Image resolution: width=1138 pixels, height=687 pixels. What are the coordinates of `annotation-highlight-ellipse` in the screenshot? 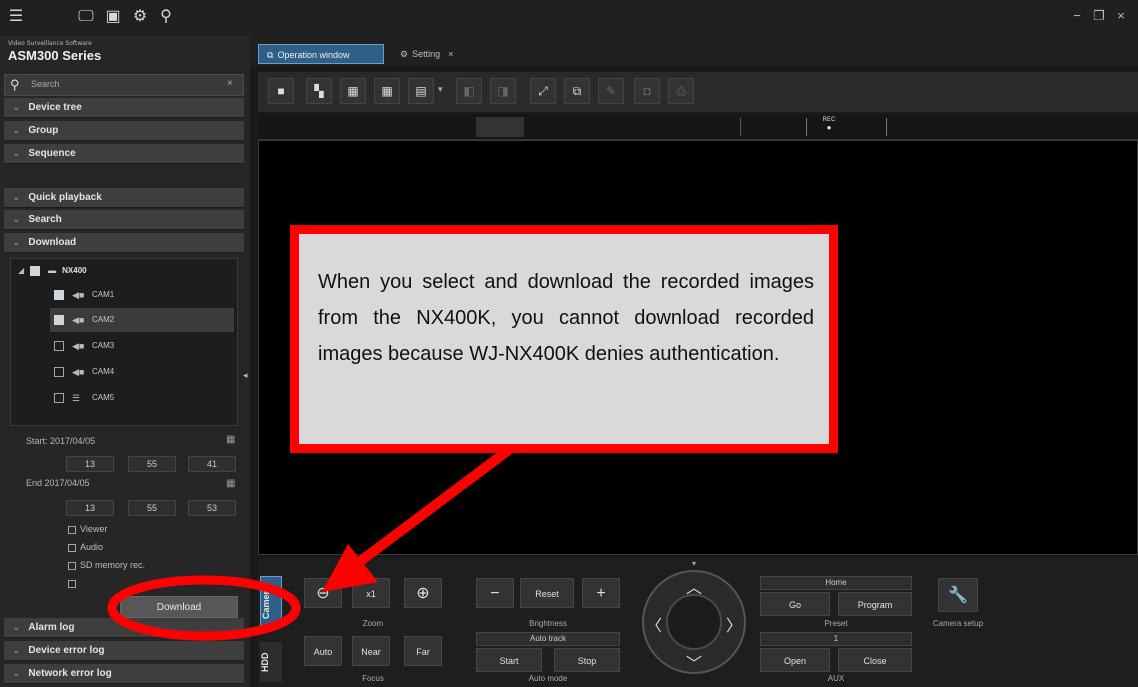 It's located at (204, 608).